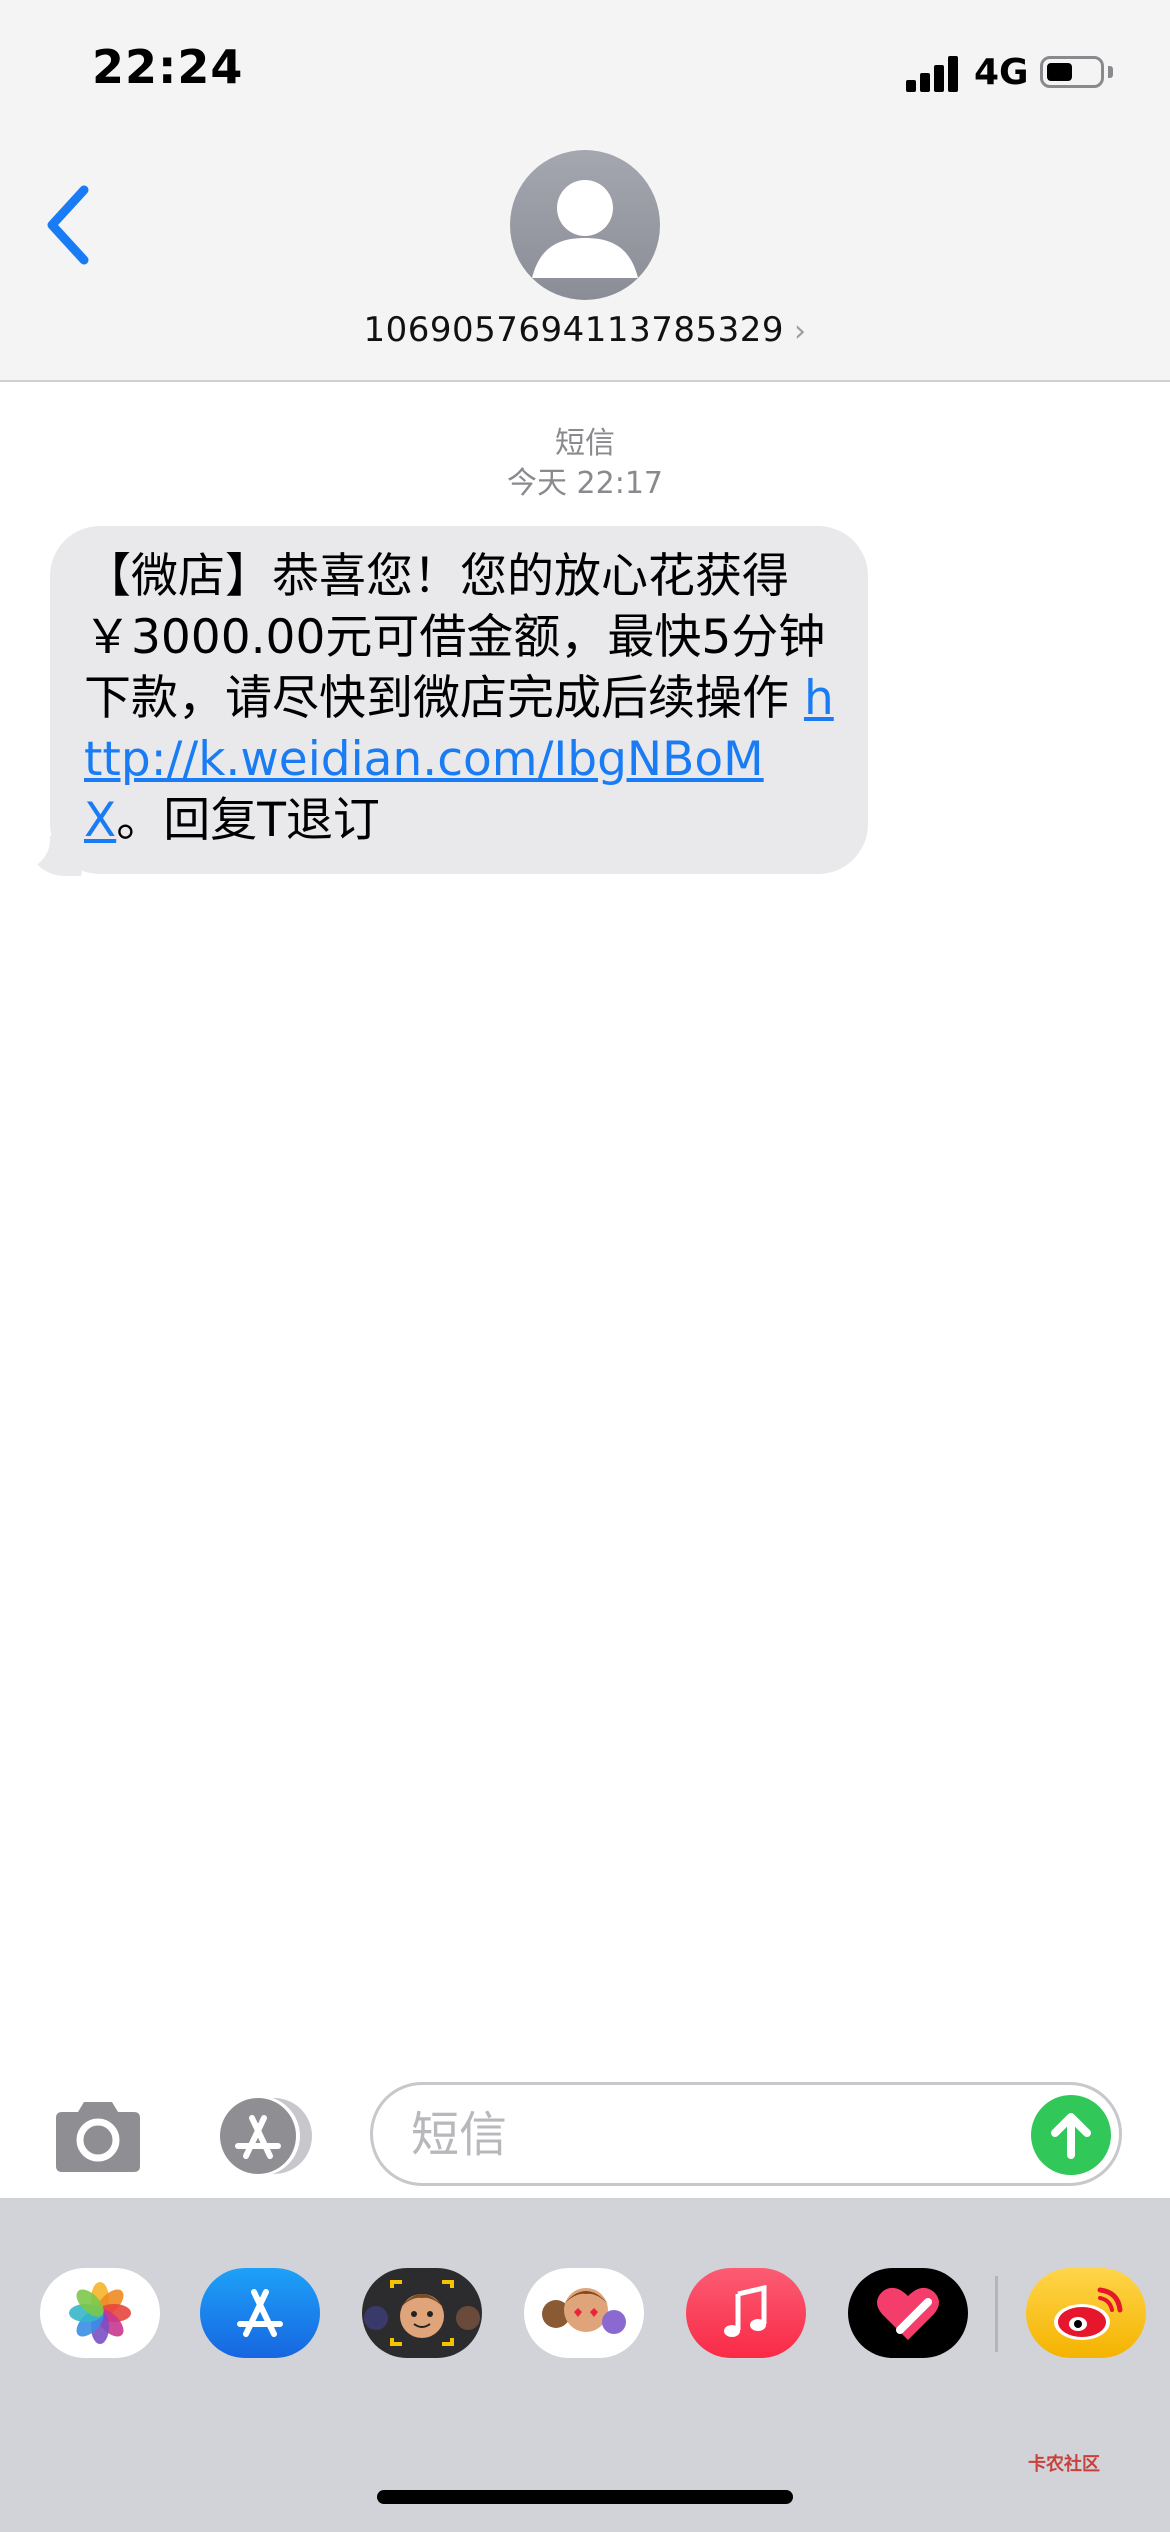 Image resolution: width=1170 pixels, height=2532 pixels. I want to click on memoji-stickers-icon, so click(584, 2311).